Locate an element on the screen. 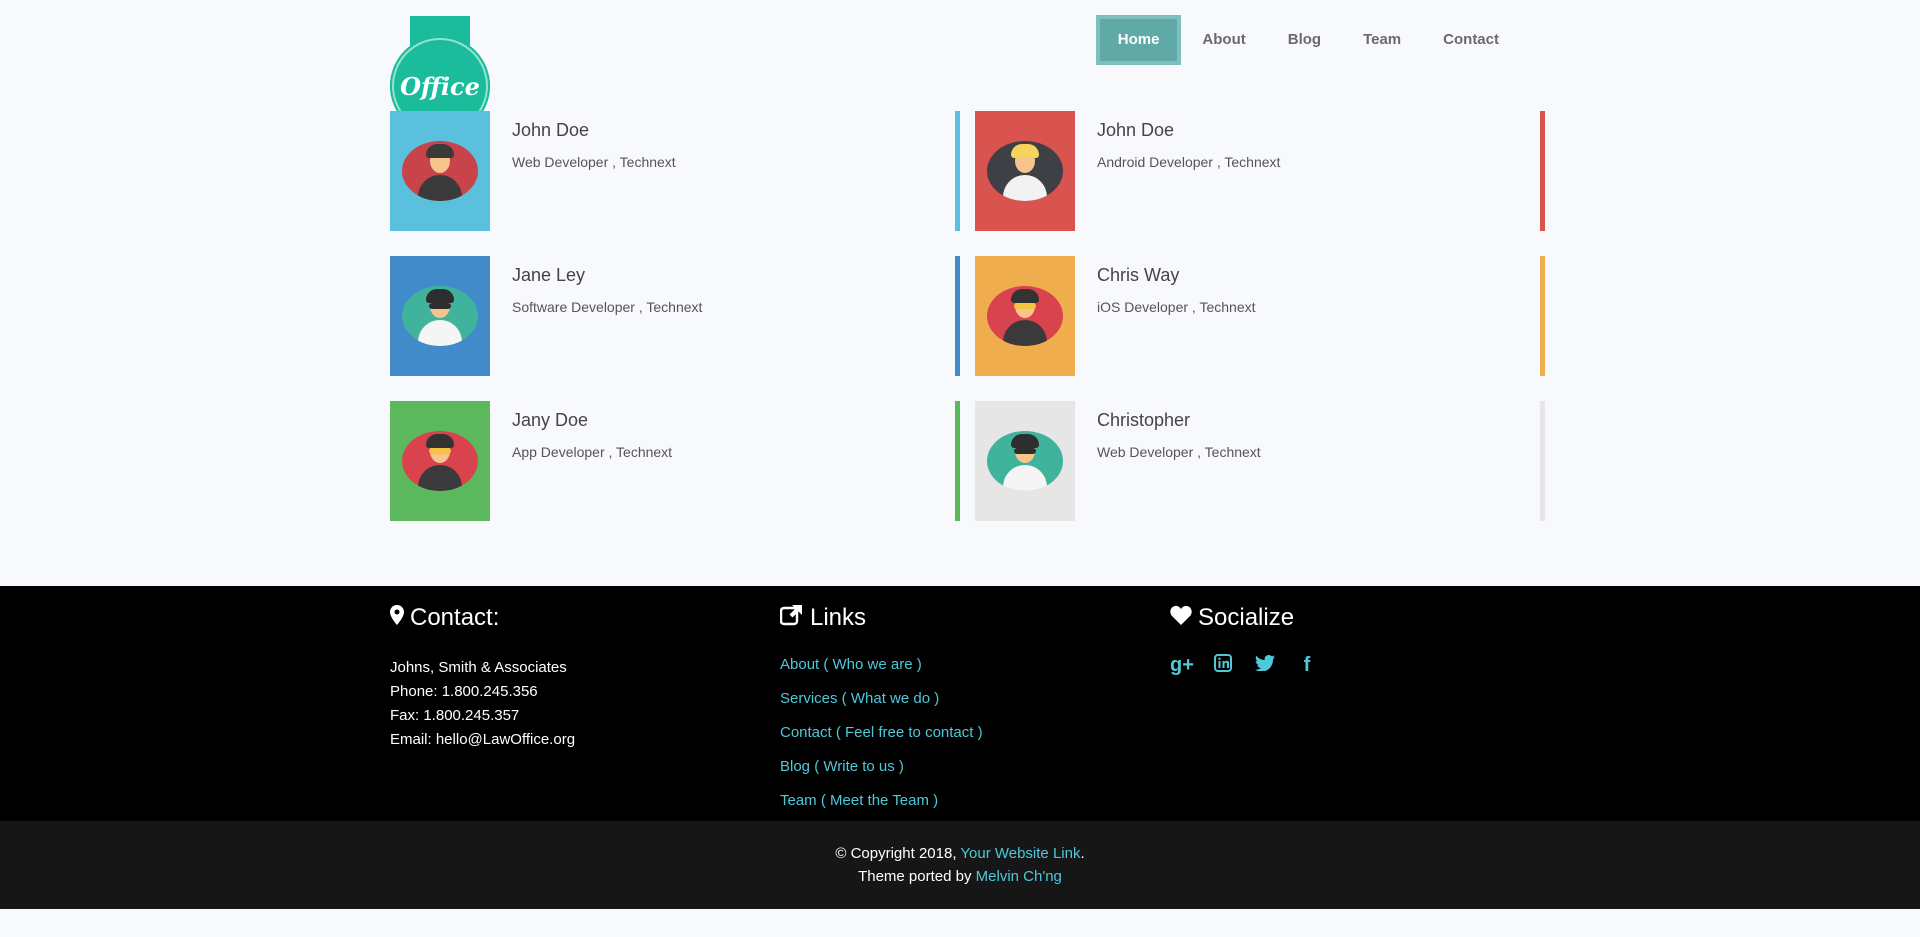  team-card: John Doe Android Developer , Technext is located at coordinates (1260, 171).